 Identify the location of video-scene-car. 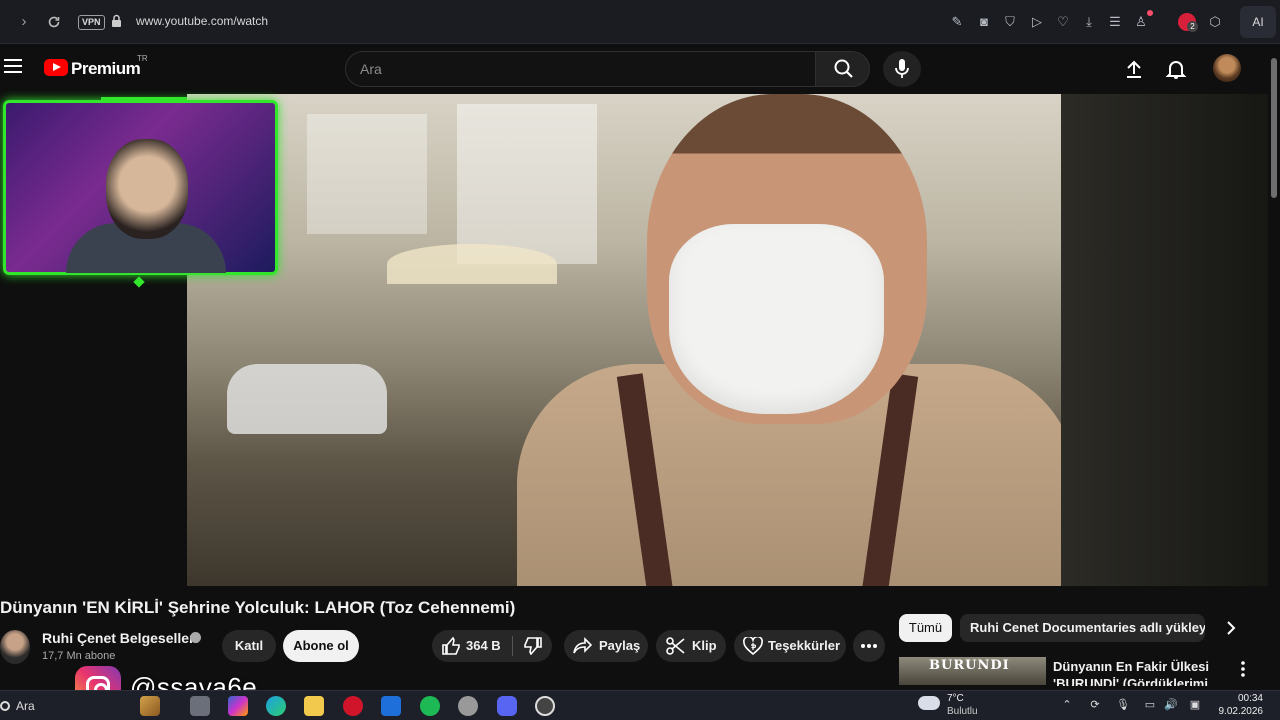
(307, 399).